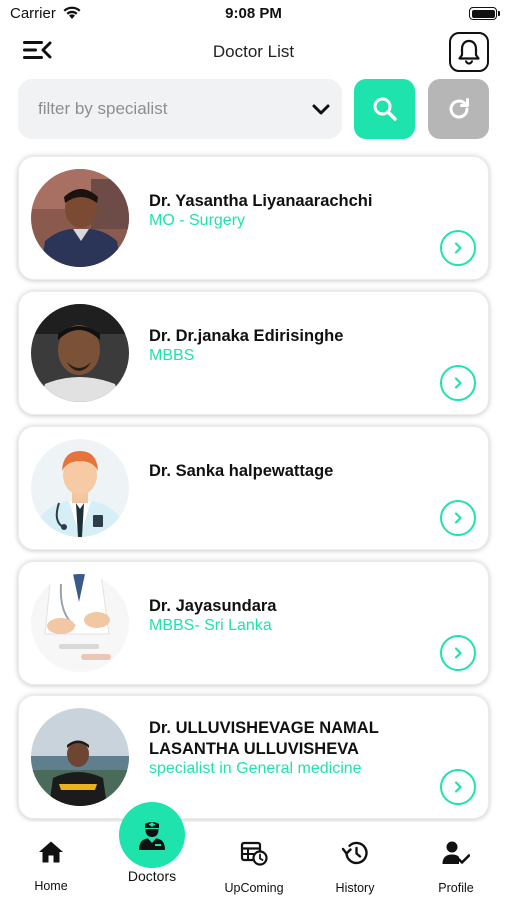 This screenshot has height=900, width=507. I want to click on nav-doctors, so click(152, 835).